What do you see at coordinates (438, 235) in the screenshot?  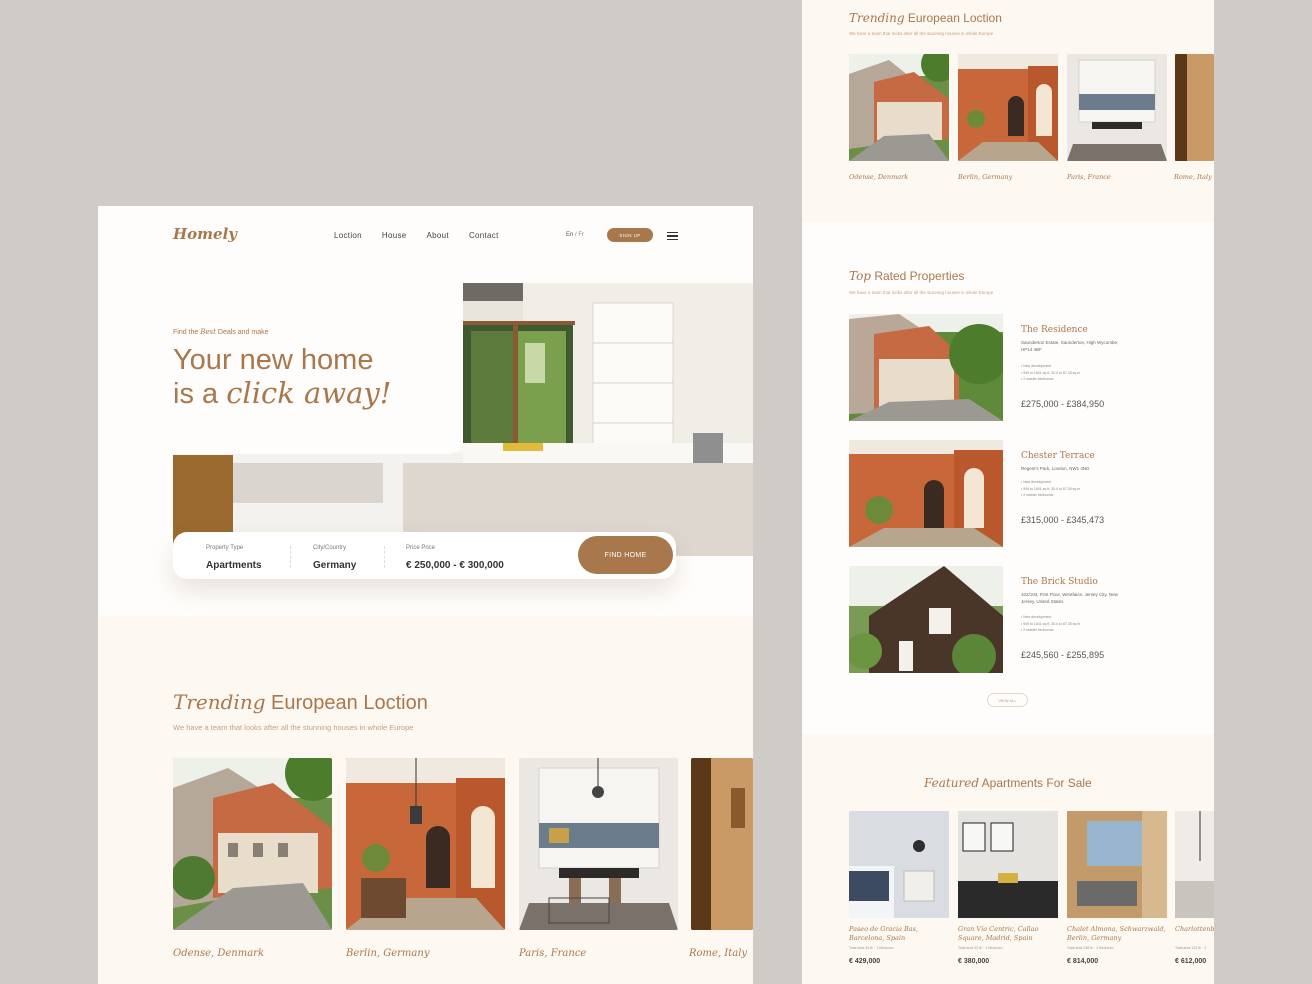 I see `nav-link-about: About` at bounding box center [438, 235].